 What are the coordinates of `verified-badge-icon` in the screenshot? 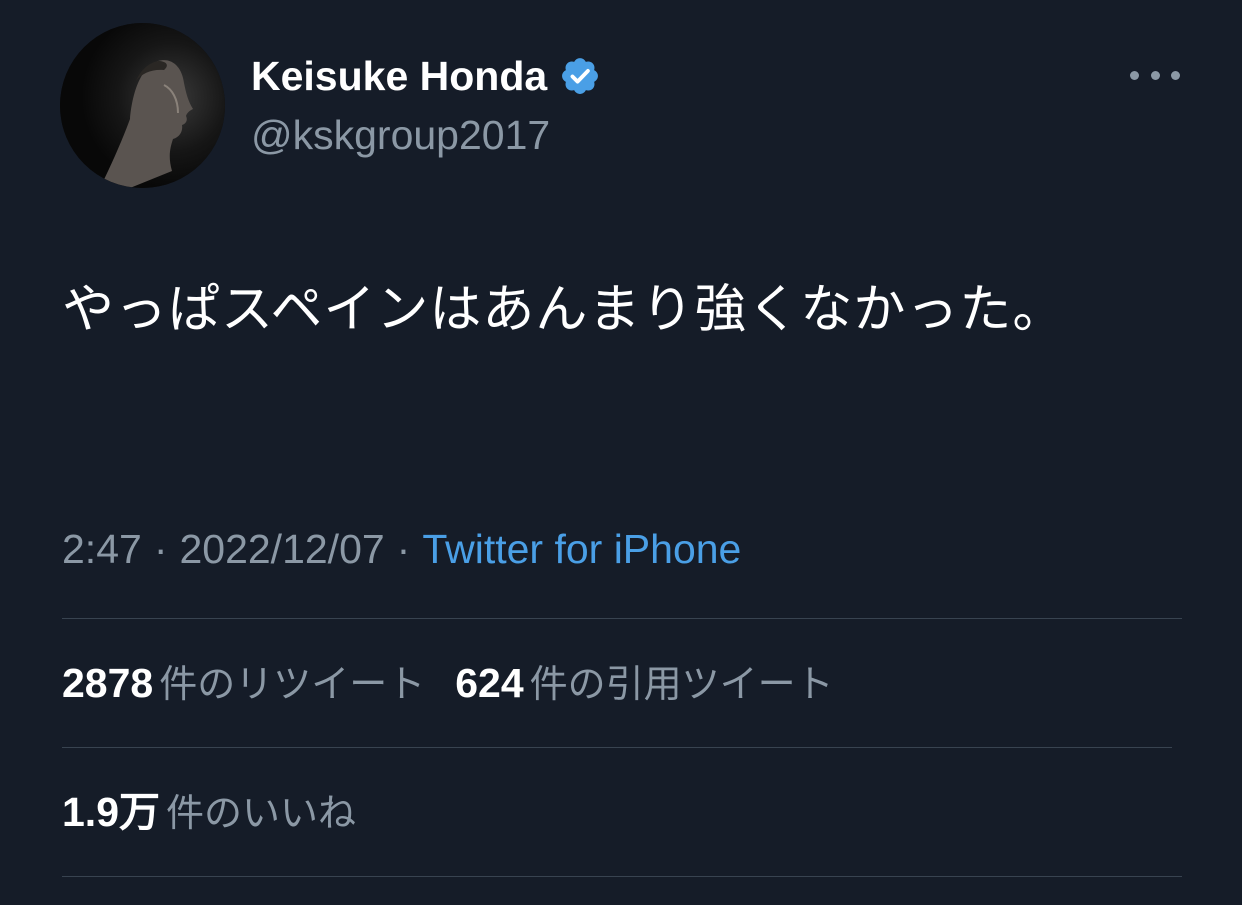 It's located at (580, 76).